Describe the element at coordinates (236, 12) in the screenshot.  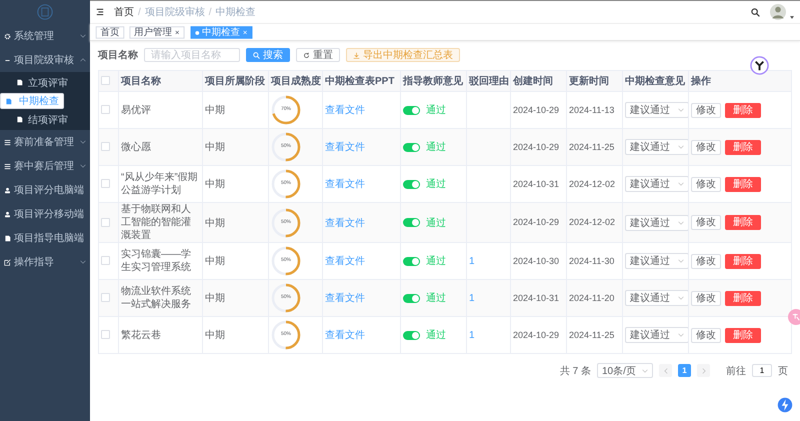
I see `breadcrumb-item: 中期检查` at that location.